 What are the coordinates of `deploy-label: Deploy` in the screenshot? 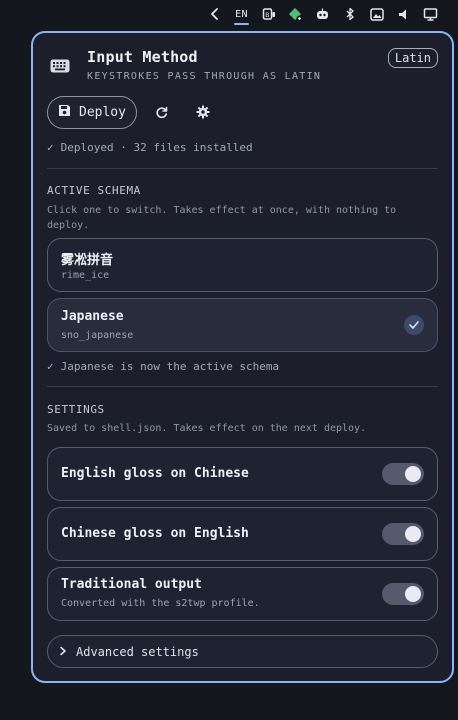 It's located at (102, 112).